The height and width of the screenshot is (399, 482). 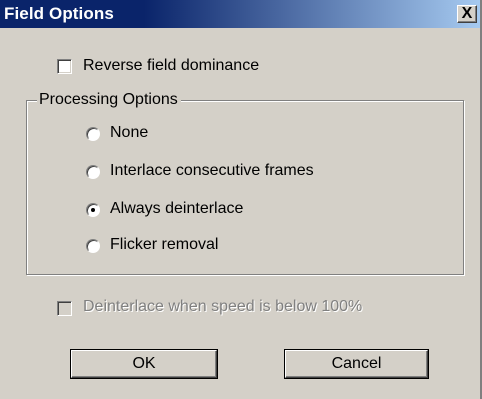 I want to click on radio-selected-dot, so click(x=93, y=210).